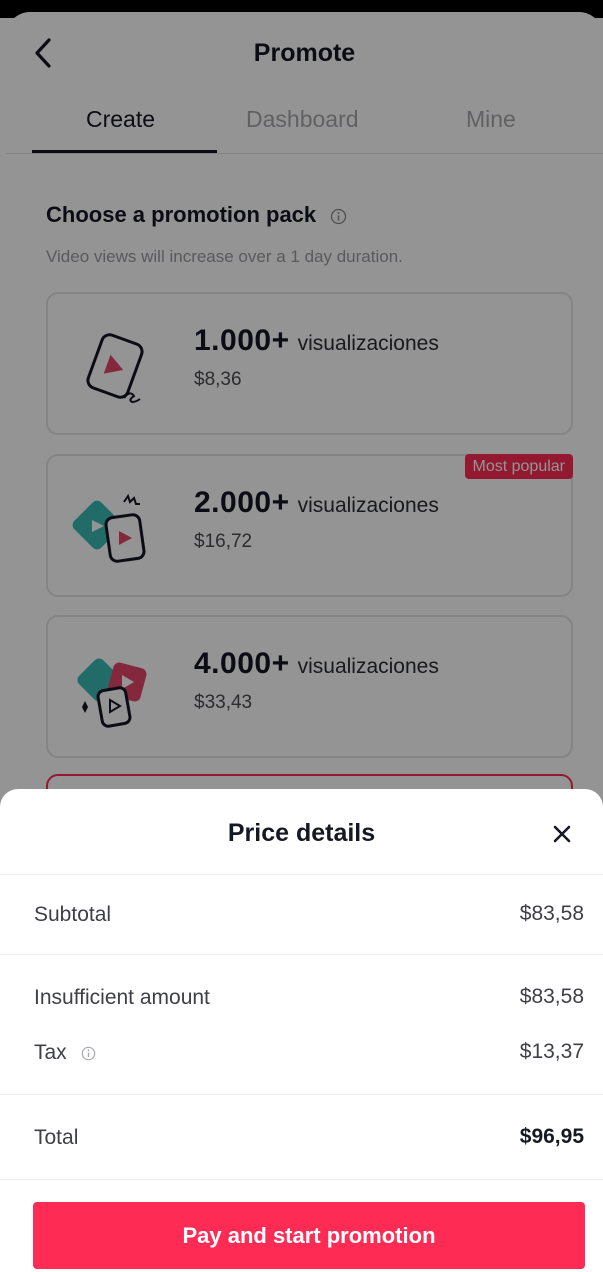  What do you see at coordinates (122, 997) in the screenshot?
I see `insufficient-amount-label: Insufficient amount` at bounding box center [122, 997].